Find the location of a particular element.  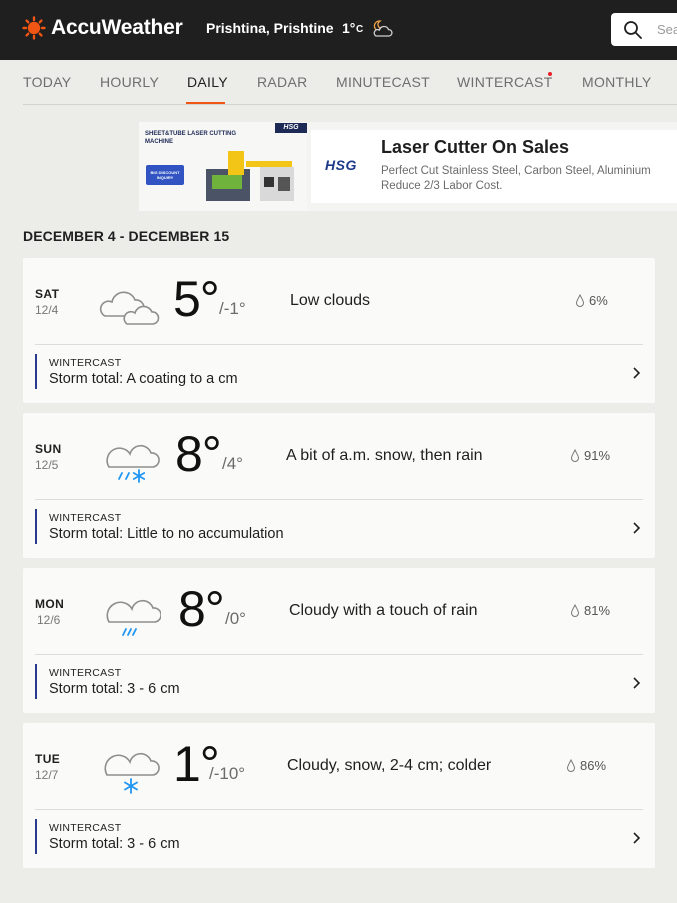

search-icon is located at coordinates (633, 30).